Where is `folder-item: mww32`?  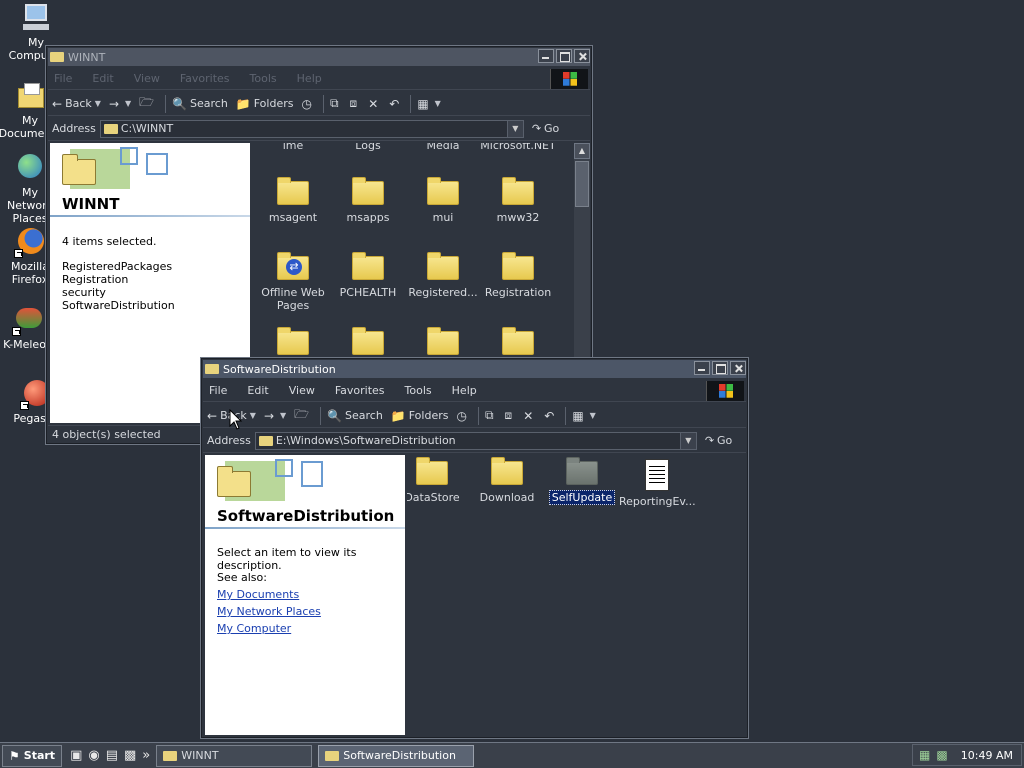
folder-item: mww32 is located at coordinates (518, 200).